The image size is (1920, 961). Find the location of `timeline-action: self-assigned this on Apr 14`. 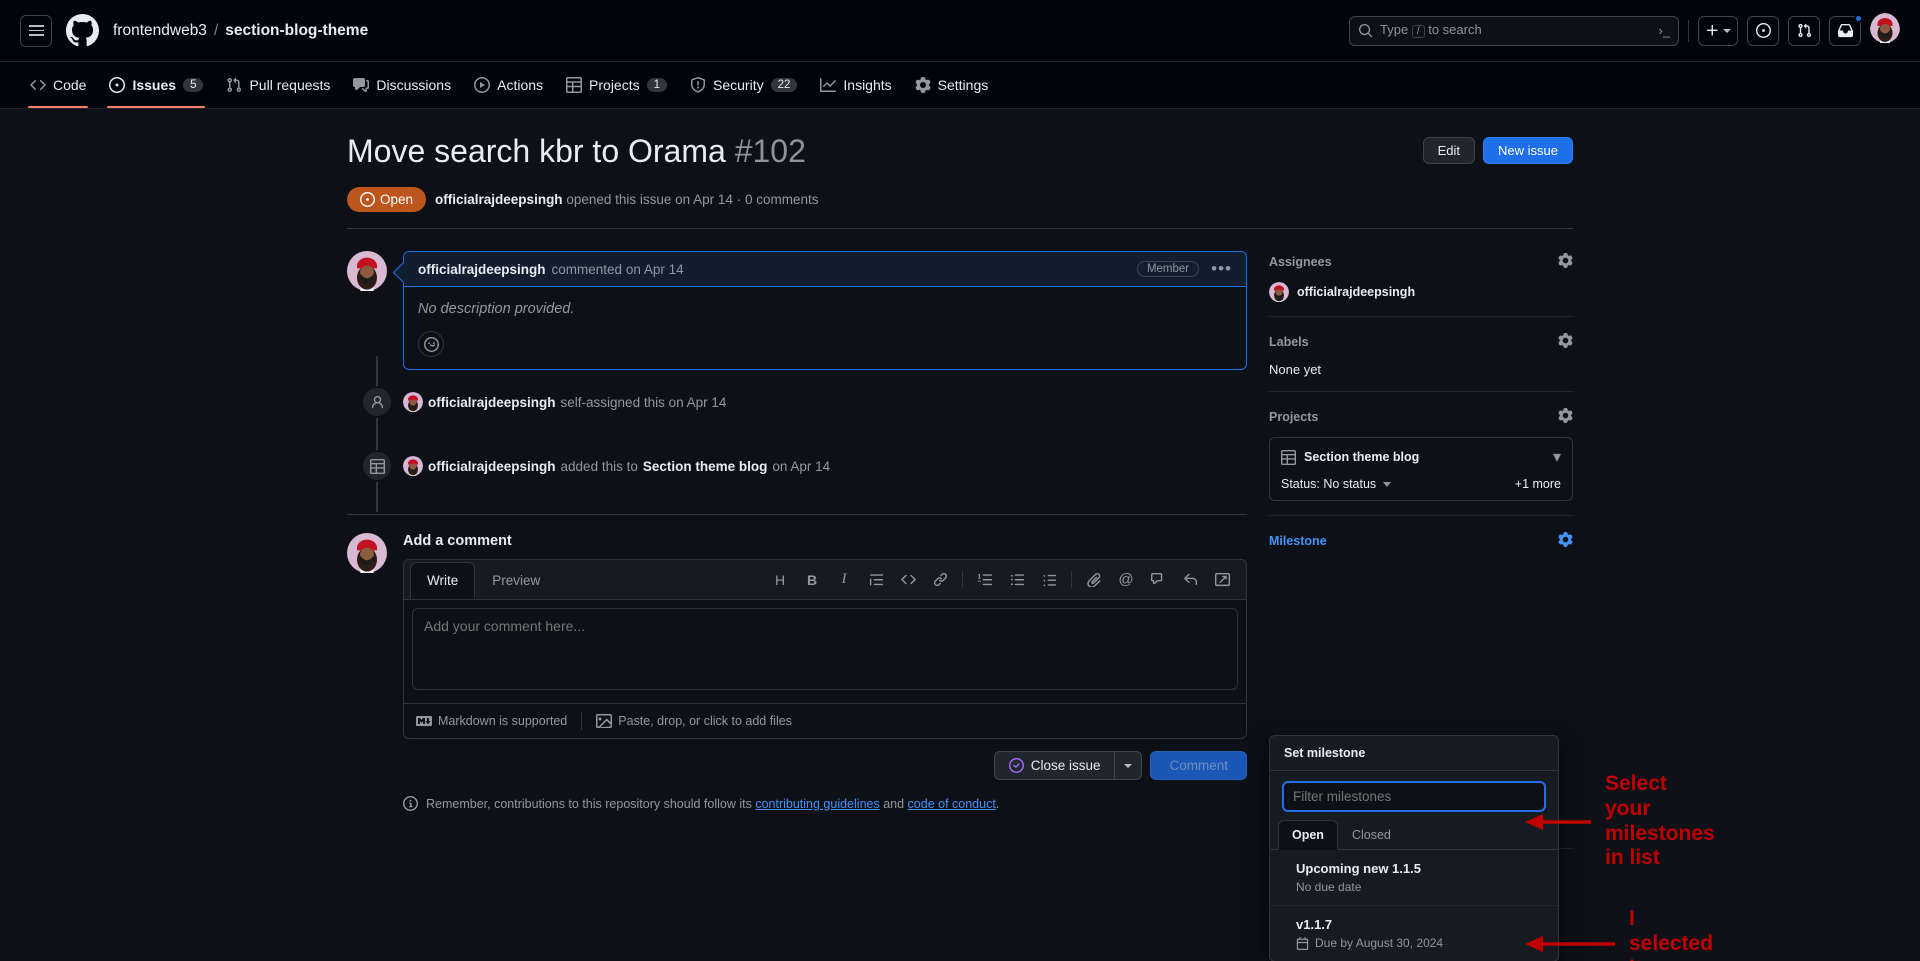

timeline-action: self-assigned this on Apr 14 is located at coordinates (643, 402).